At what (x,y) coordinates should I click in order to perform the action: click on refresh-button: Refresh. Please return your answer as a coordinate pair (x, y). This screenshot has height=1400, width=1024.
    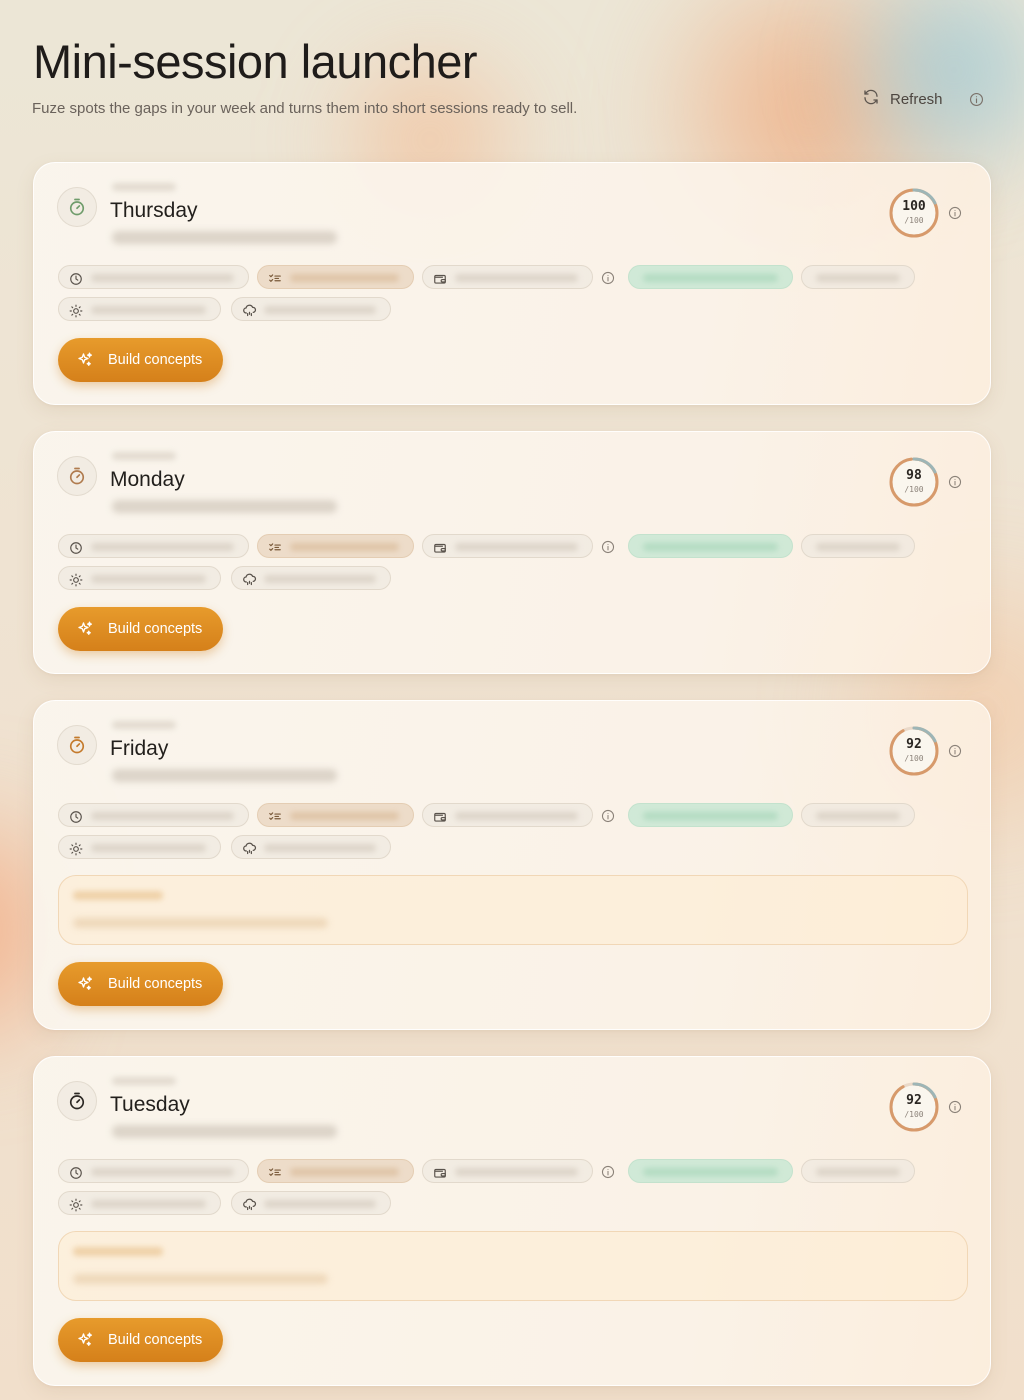
    Looking at the image, I should click on (902, 99).